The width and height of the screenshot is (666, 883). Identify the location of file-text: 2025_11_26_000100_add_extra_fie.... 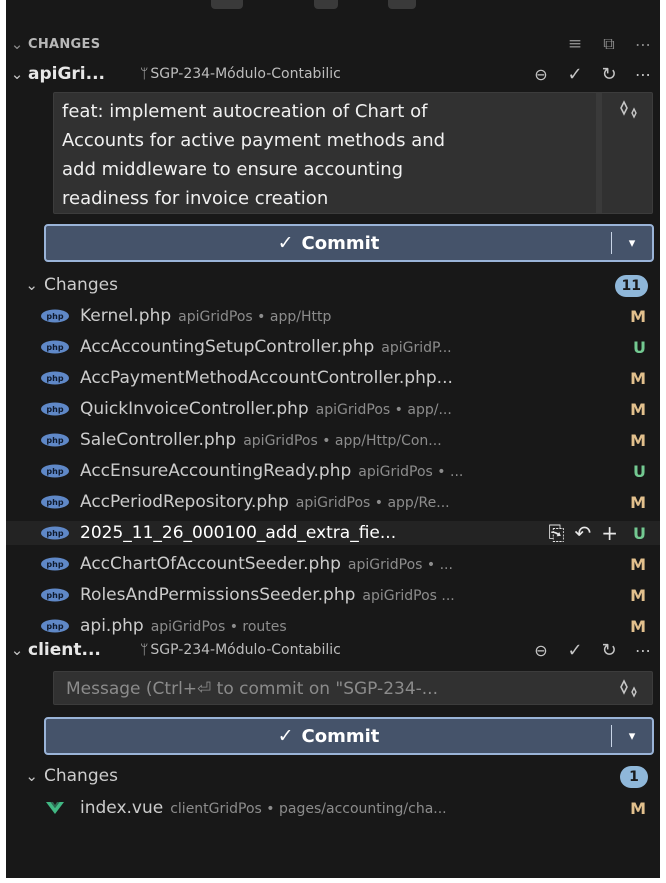
(300, 533).